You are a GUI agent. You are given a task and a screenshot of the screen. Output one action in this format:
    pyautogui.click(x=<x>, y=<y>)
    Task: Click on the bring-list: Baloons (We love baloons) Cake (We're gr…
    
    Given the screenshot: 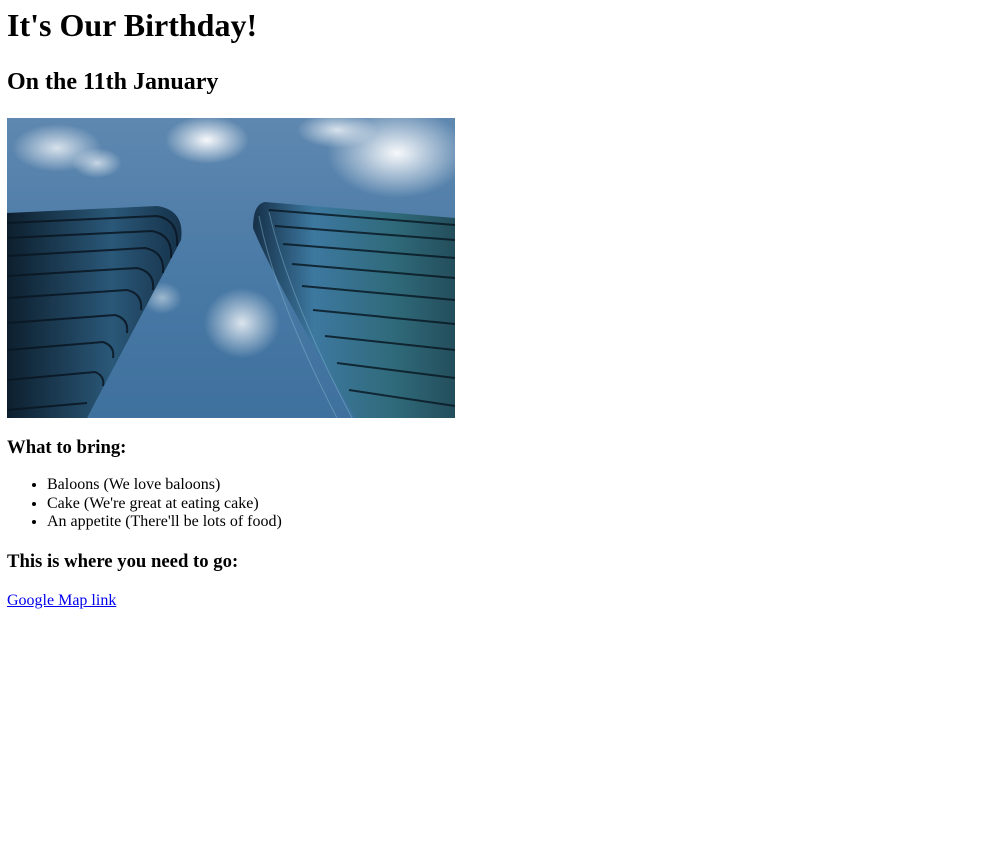 What is the action you would take?
    pyautogui.click(x=501, y=504)
    